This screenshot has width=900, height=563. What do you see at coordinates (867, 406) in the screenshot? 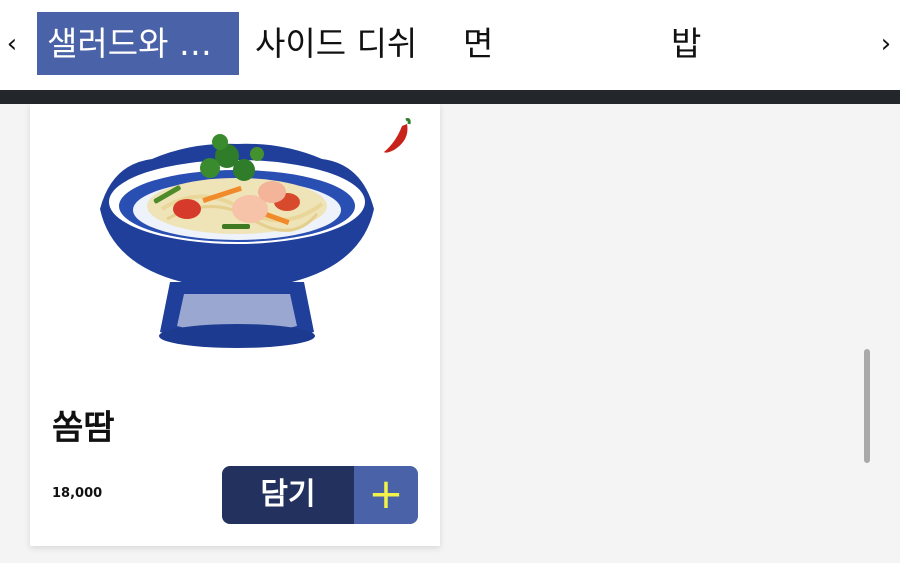
I see `scrollbar` at bounding box center [867, 406].